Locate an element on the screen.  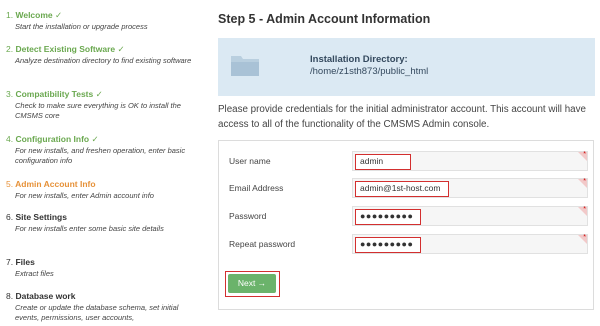
username-label: User name is located at coordinates (250, 161).